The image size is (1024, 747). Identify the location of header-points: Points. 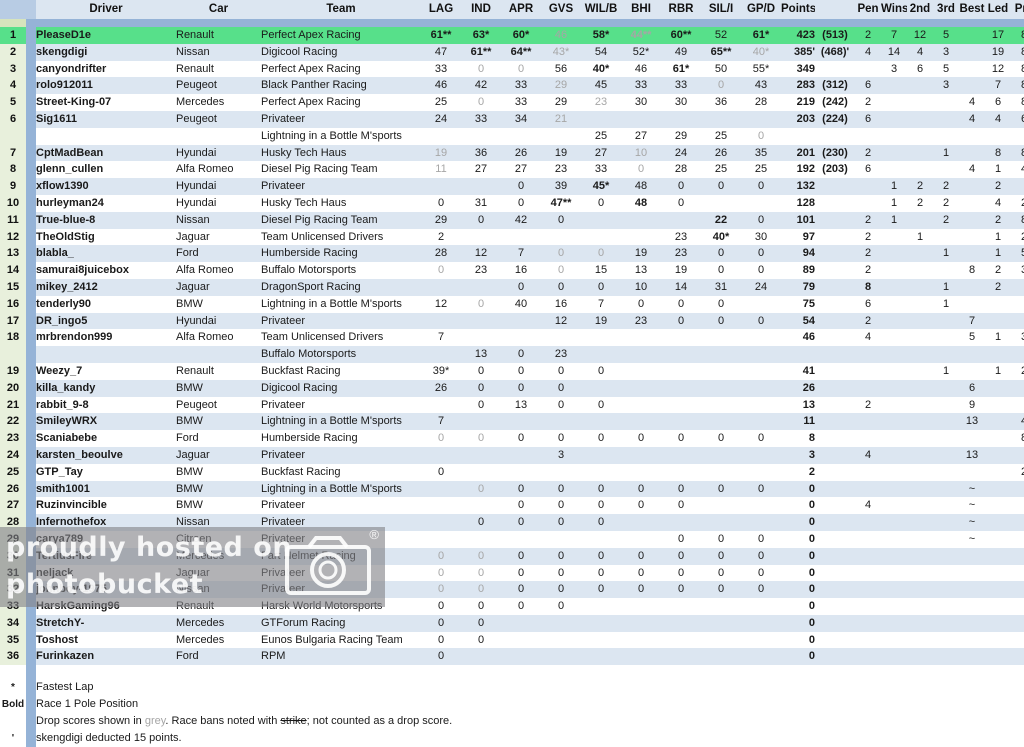
(798, 9).